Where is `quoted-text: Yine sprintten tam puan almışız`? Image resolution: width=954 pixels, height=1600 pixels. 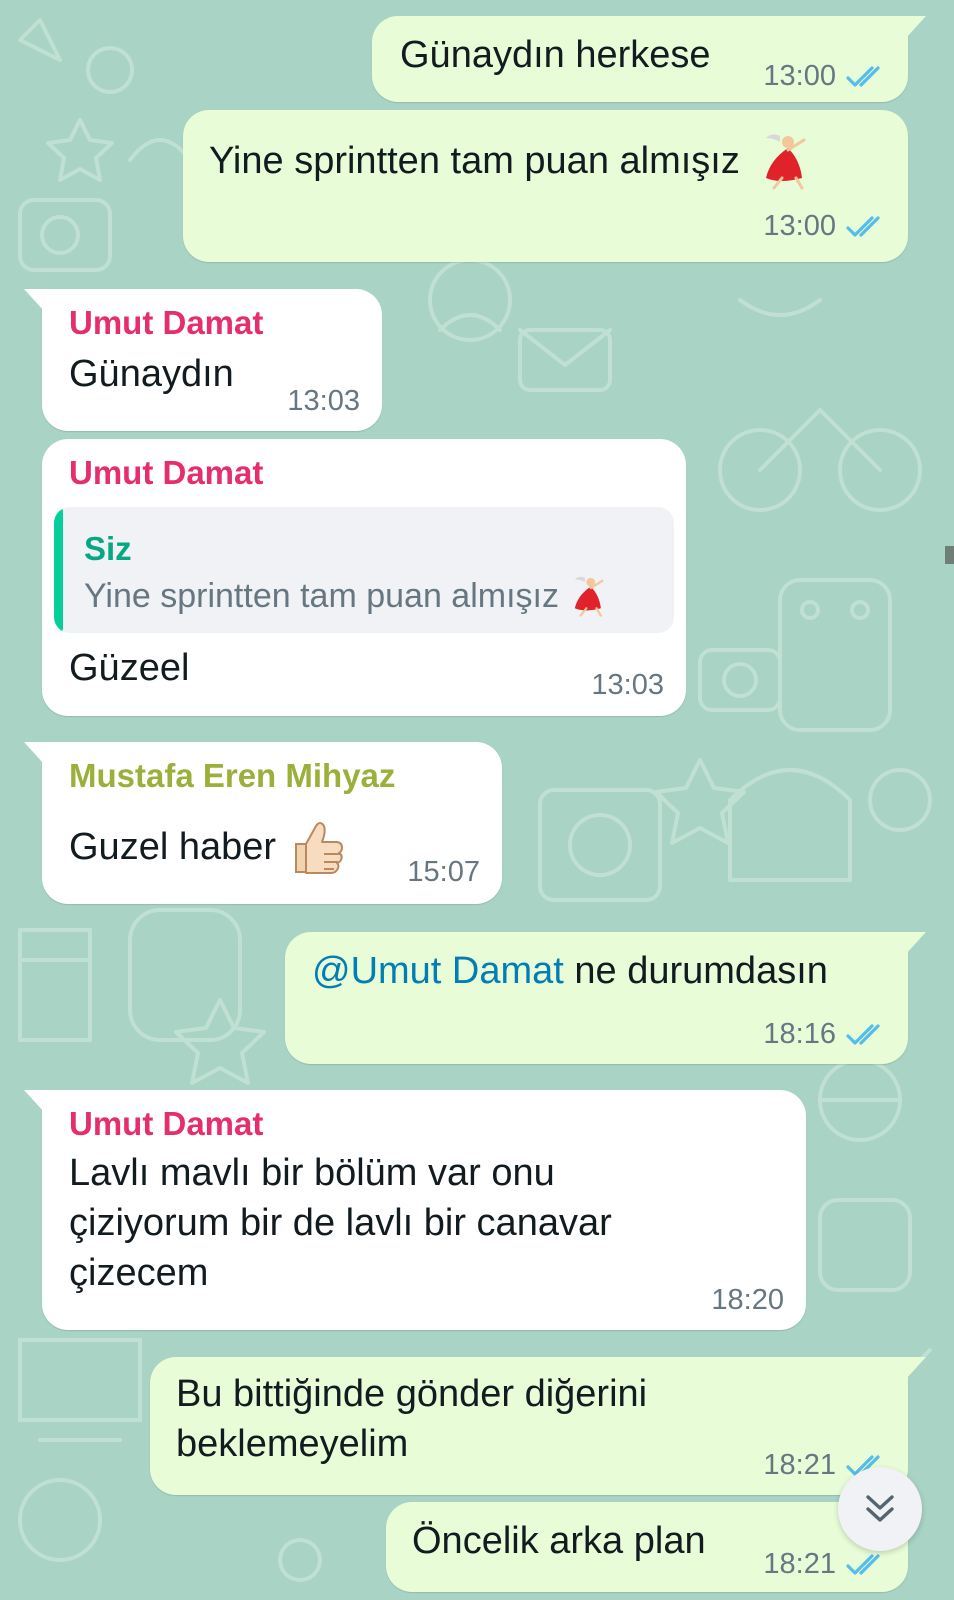 quoted-text: Yine sprintten tam puan almışız is located at coordinates (321, 595).